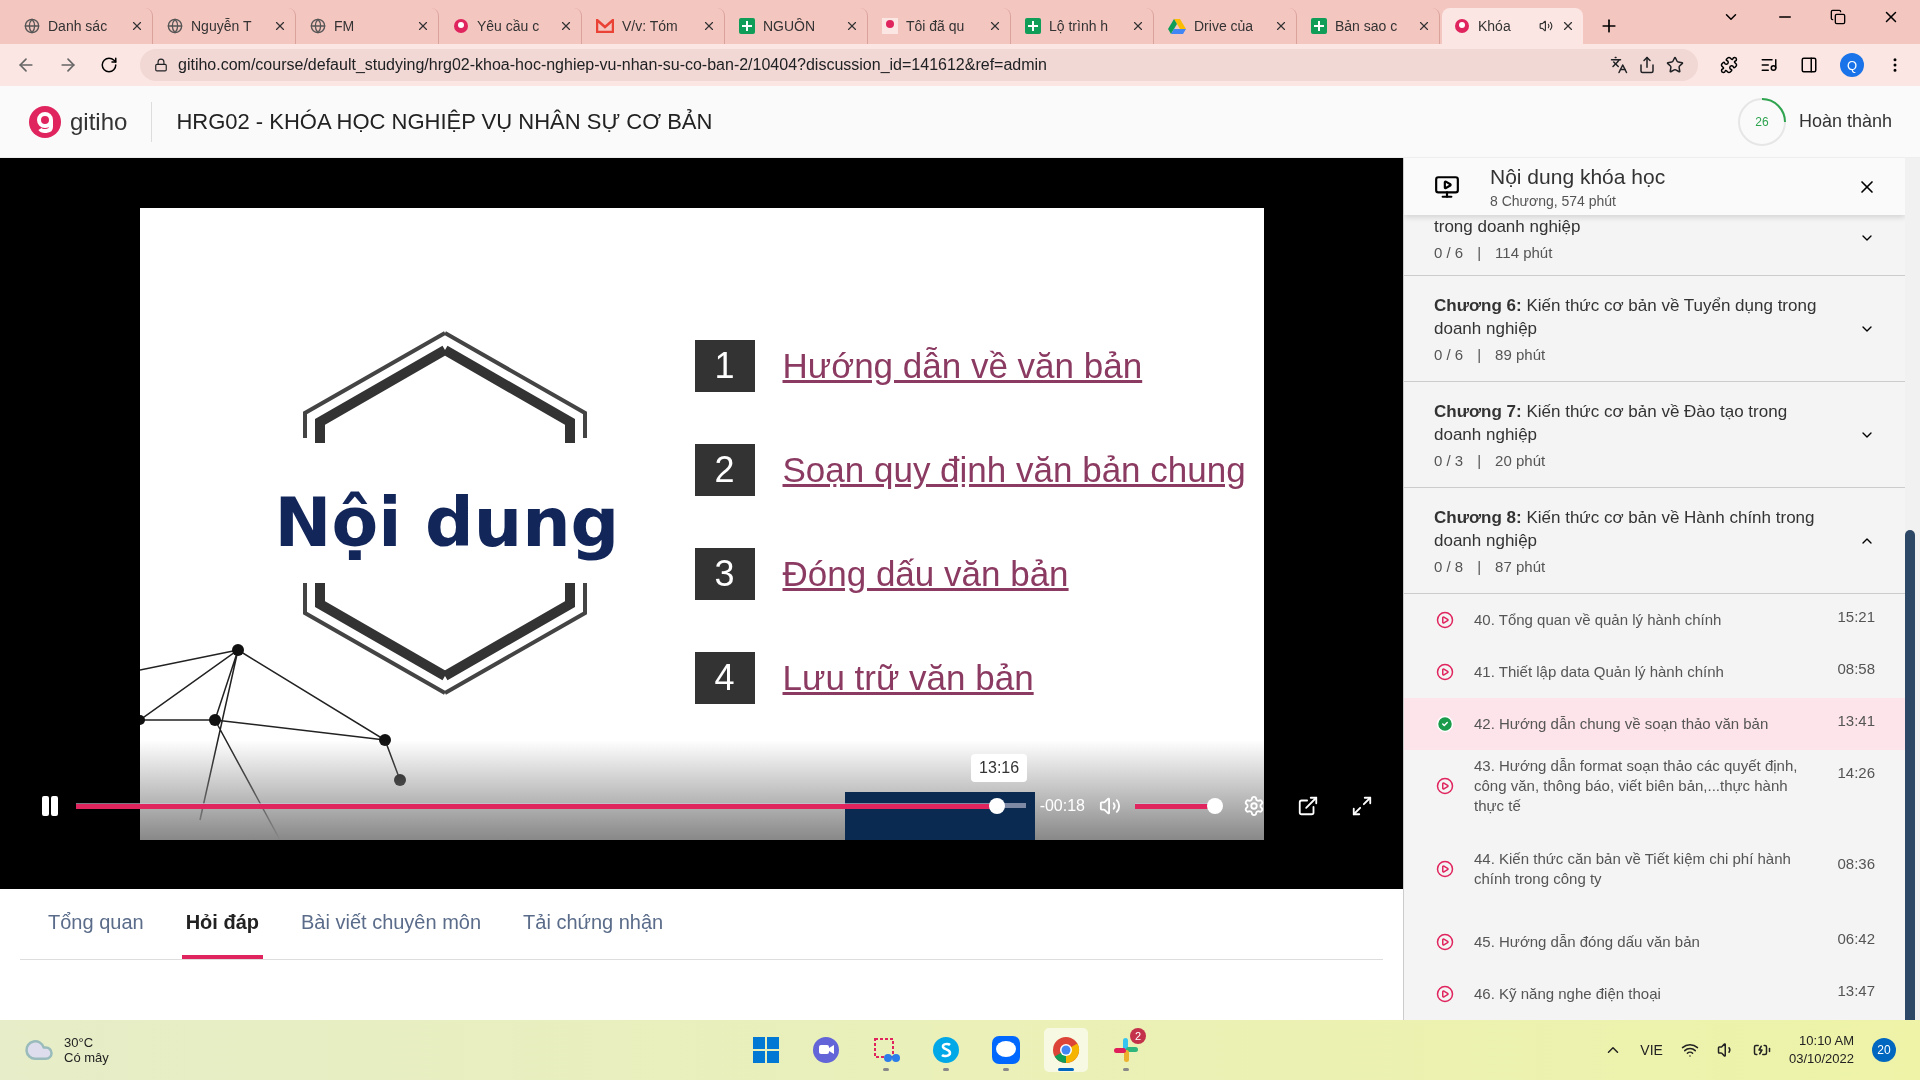 The height and width of the screenshot is (1080, 1920). What do you see at coordinates (1654, 672) in the screenshot?
I see `lesson-row: 41. Thiết lập data Quản lý hành chính 08:58` at bounding box center [1654, 672].